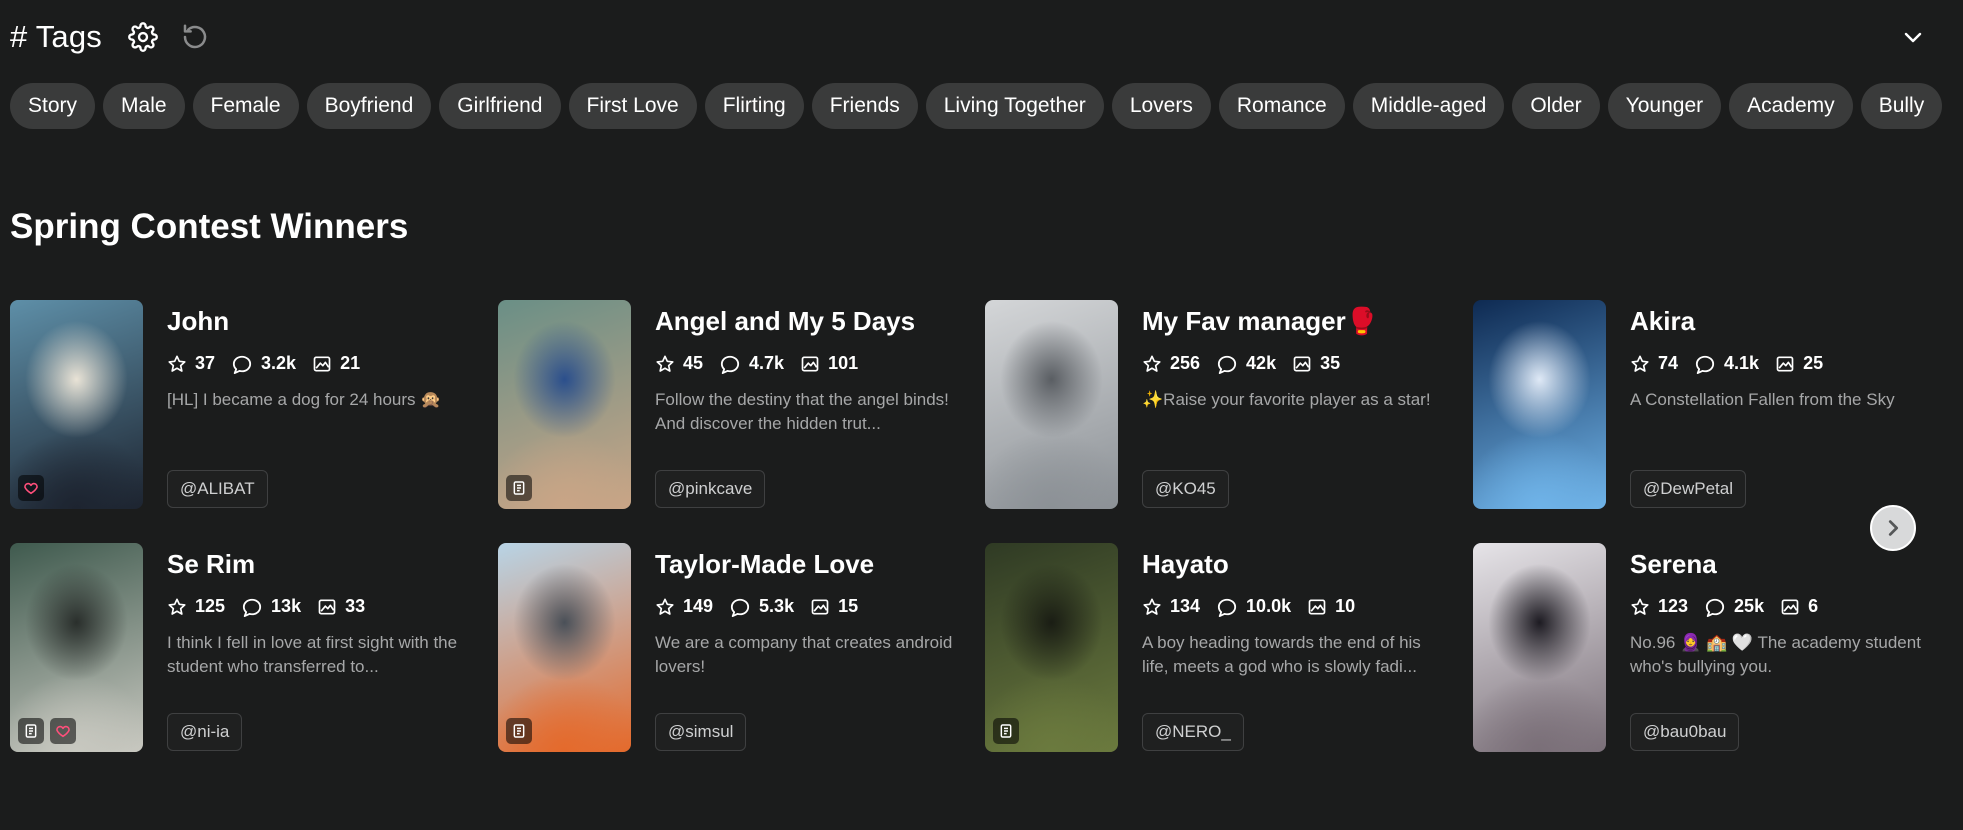  What do you see at coordinates (1303, 321) in the screenshot?
I see `card-title: My Fav manager🥊` at bounding box center [1303, 321].